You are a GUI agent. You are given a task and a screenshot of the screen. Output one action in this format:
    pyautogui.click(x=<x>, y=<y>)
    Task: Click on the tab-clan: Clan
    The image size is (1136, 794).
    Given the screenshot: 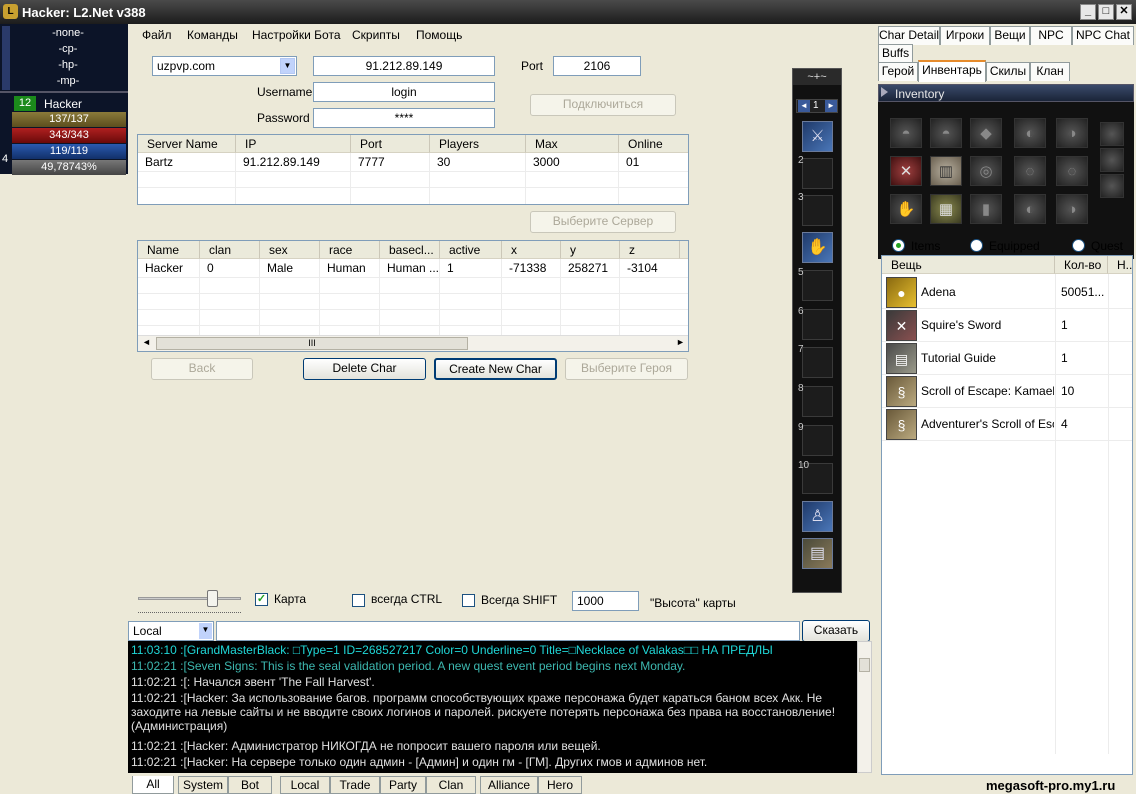 What is the action you would take?
    pyautogui.click(x=451, y=785)
    